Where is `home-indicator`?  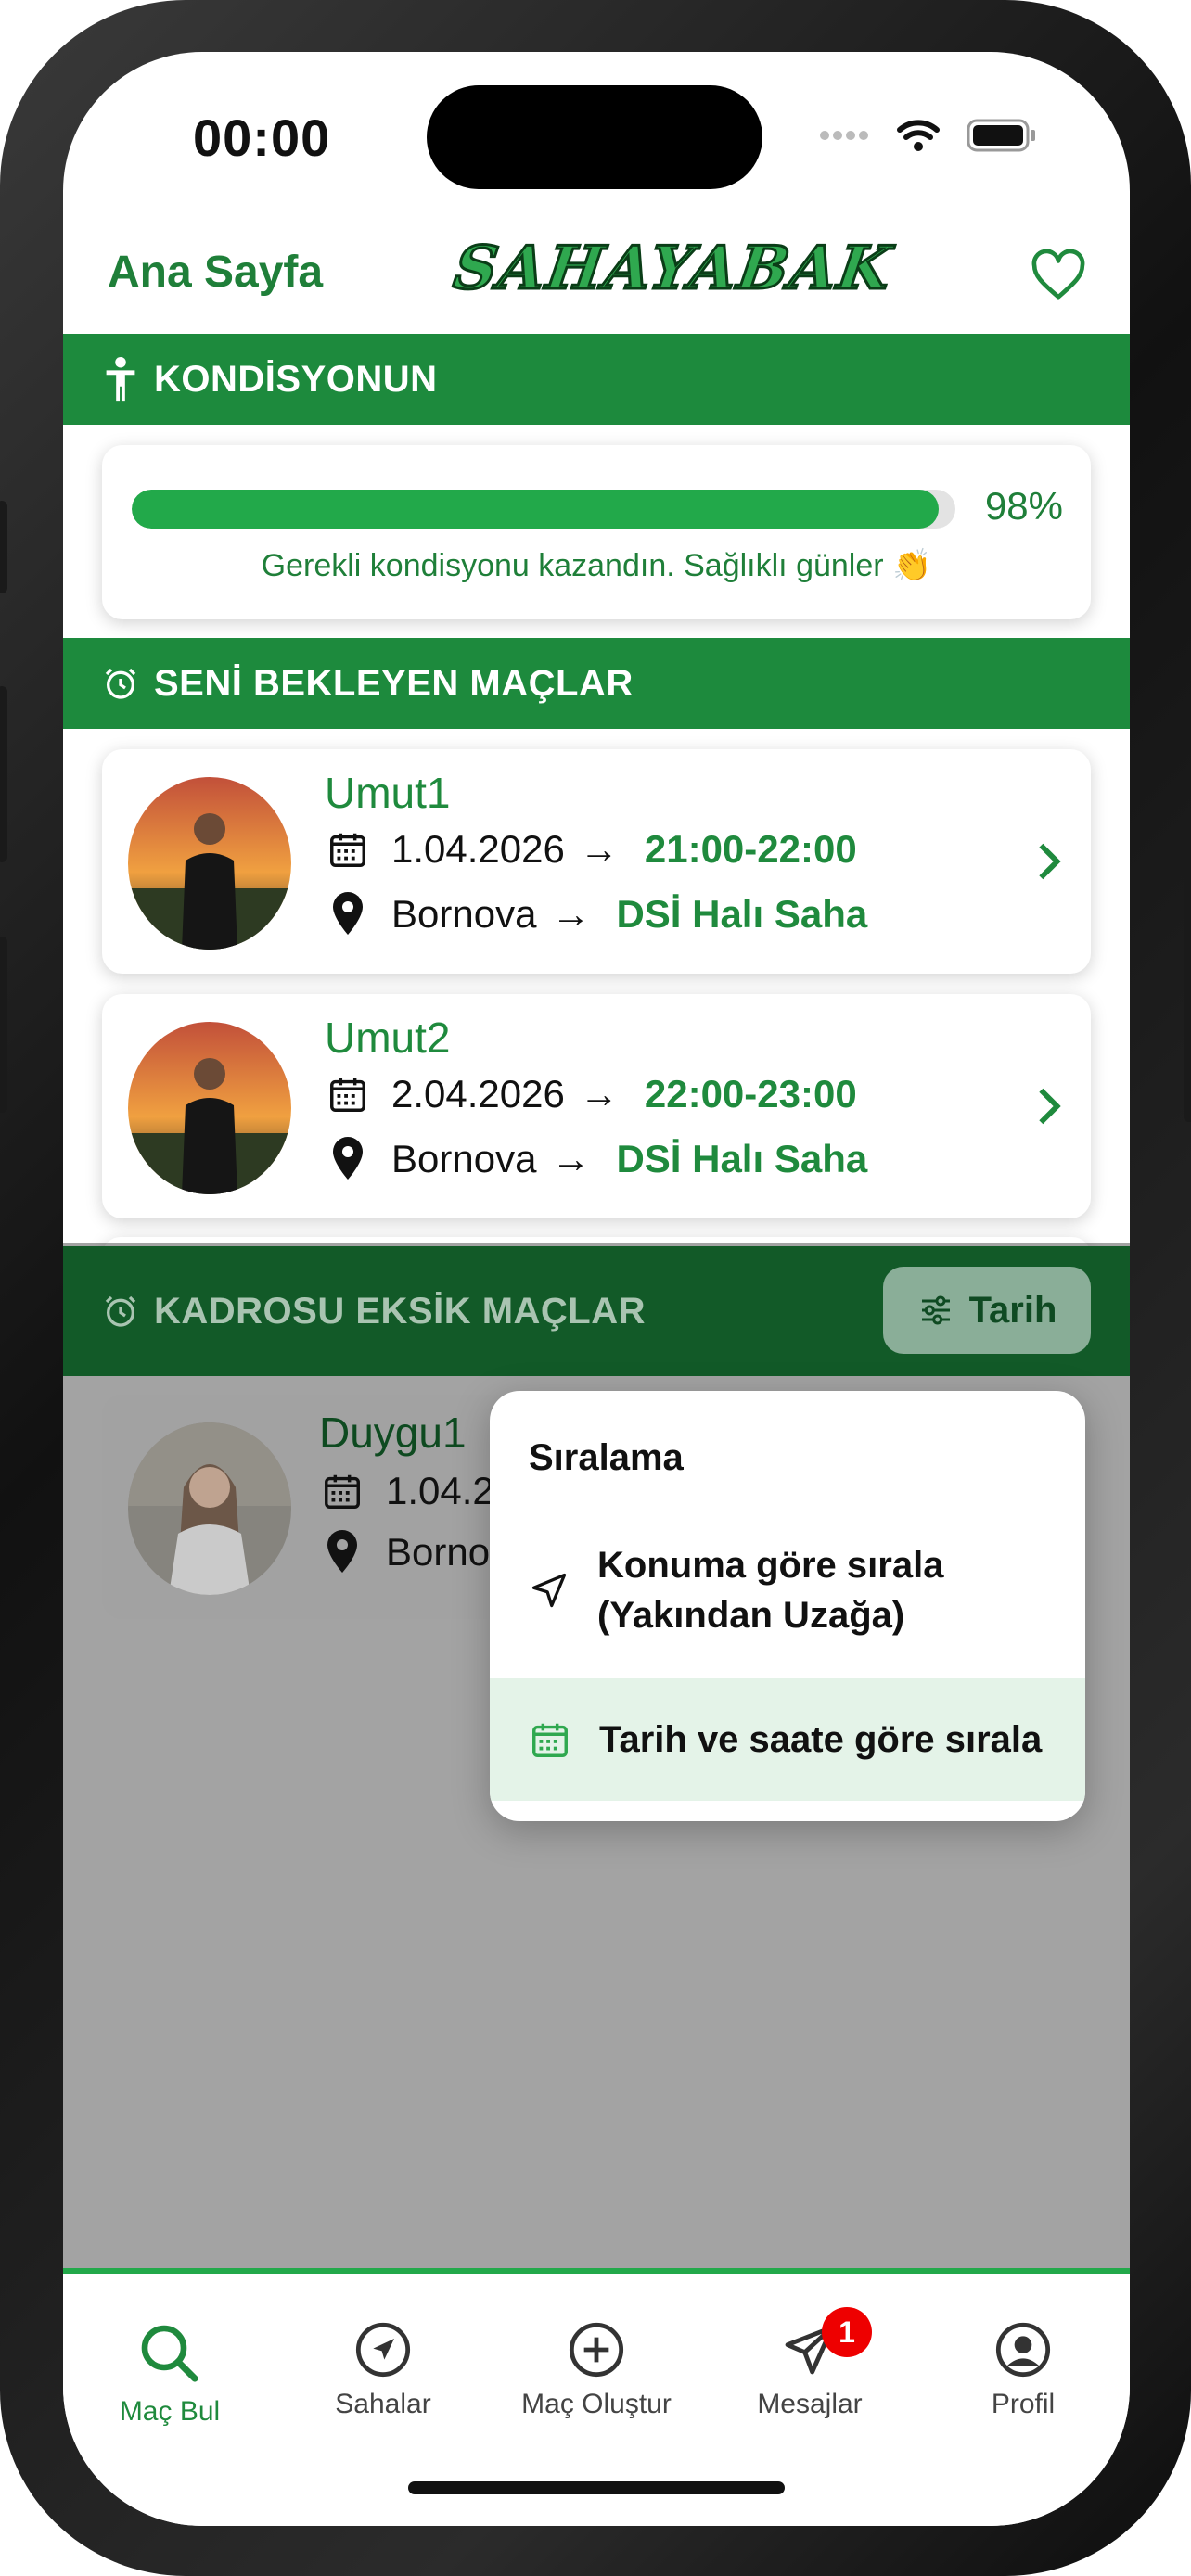 home-indicator is located at coordinates (597, 2487).